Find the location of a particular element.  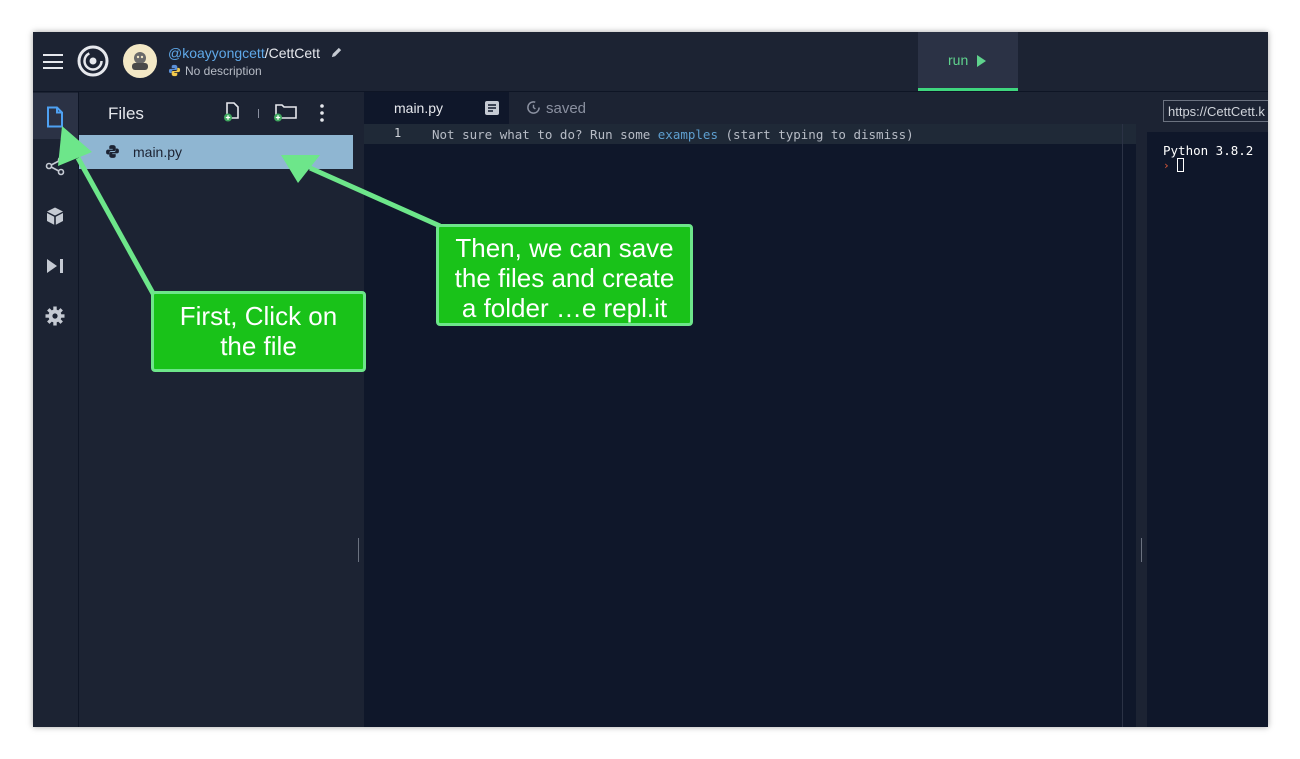

arrow-to-files-icon is located at coordinates (108, 212).